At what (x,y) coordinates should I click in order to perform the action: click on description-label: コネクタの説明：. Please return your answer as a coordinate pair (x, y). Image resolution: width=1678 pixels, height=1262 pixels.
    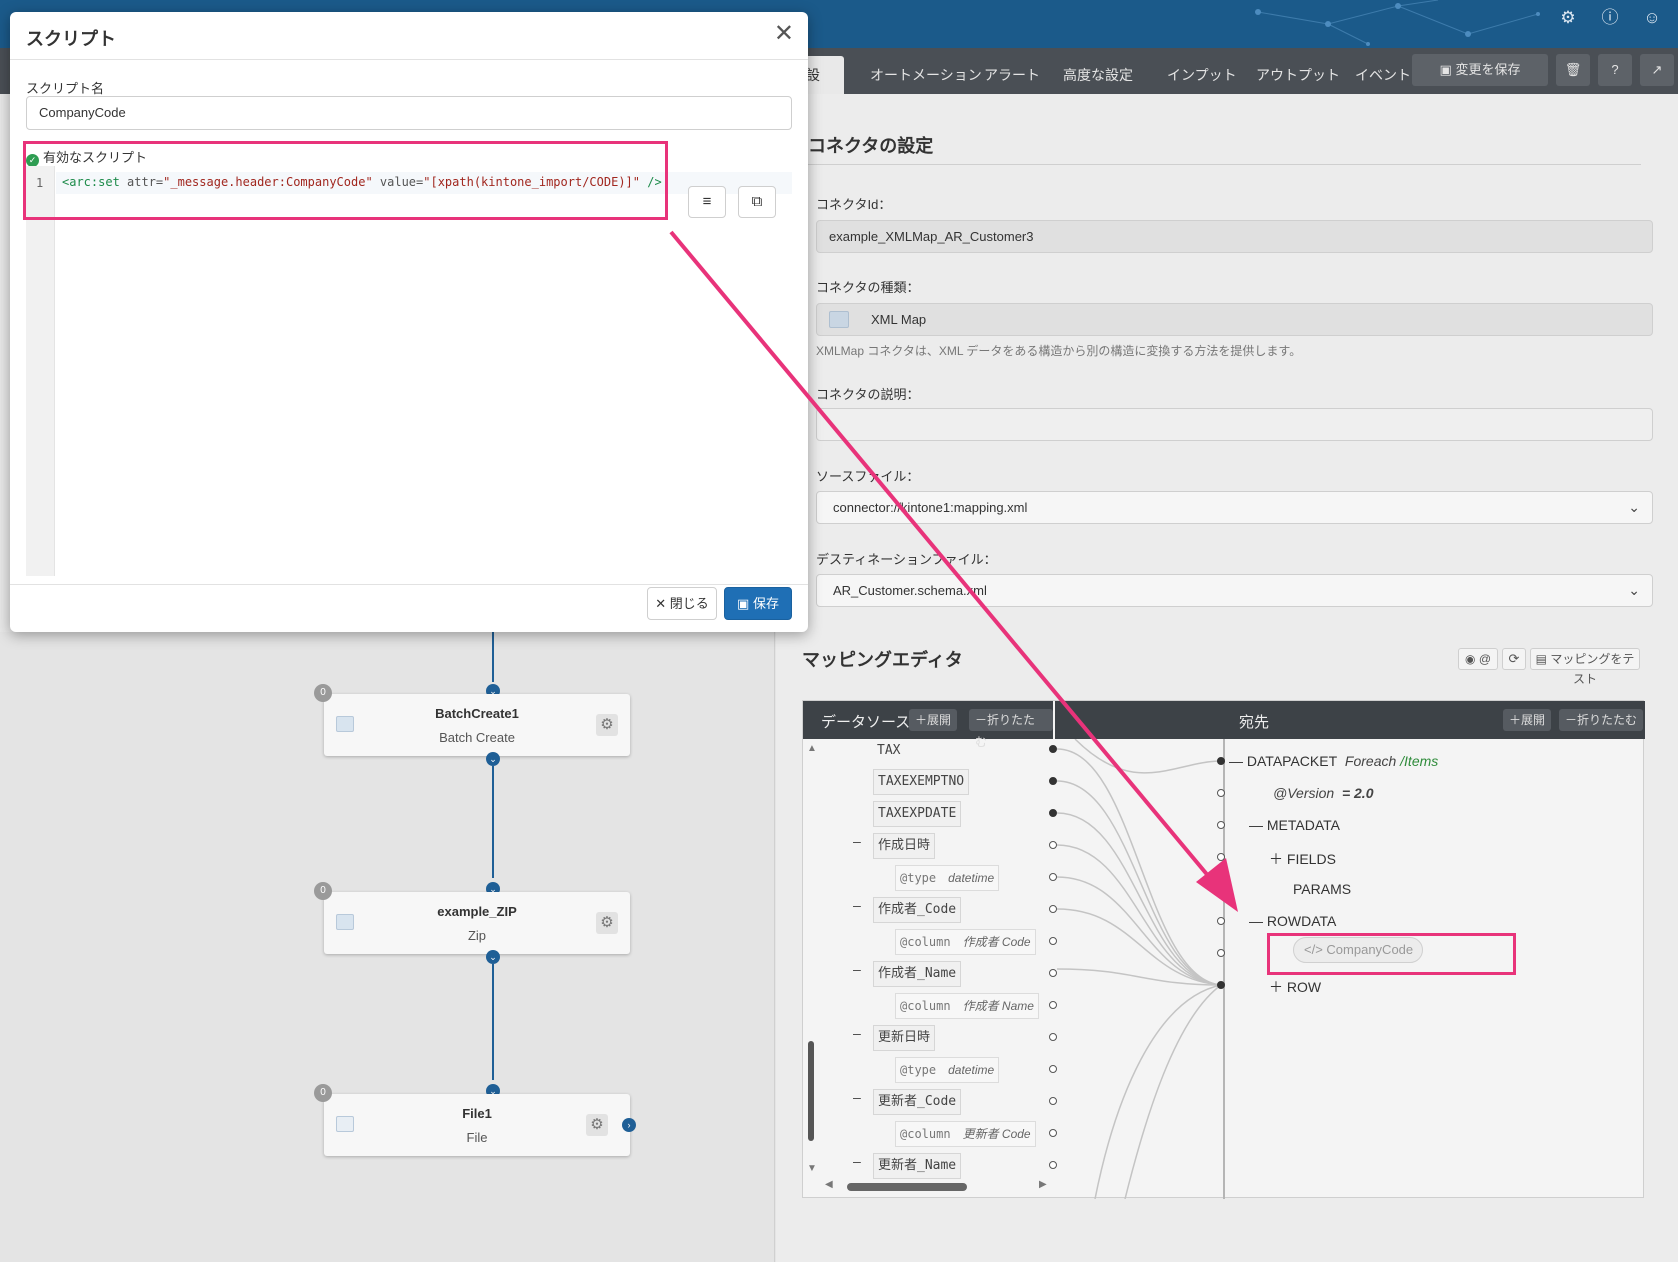
    Looking at the image, I should click on (868, 394).